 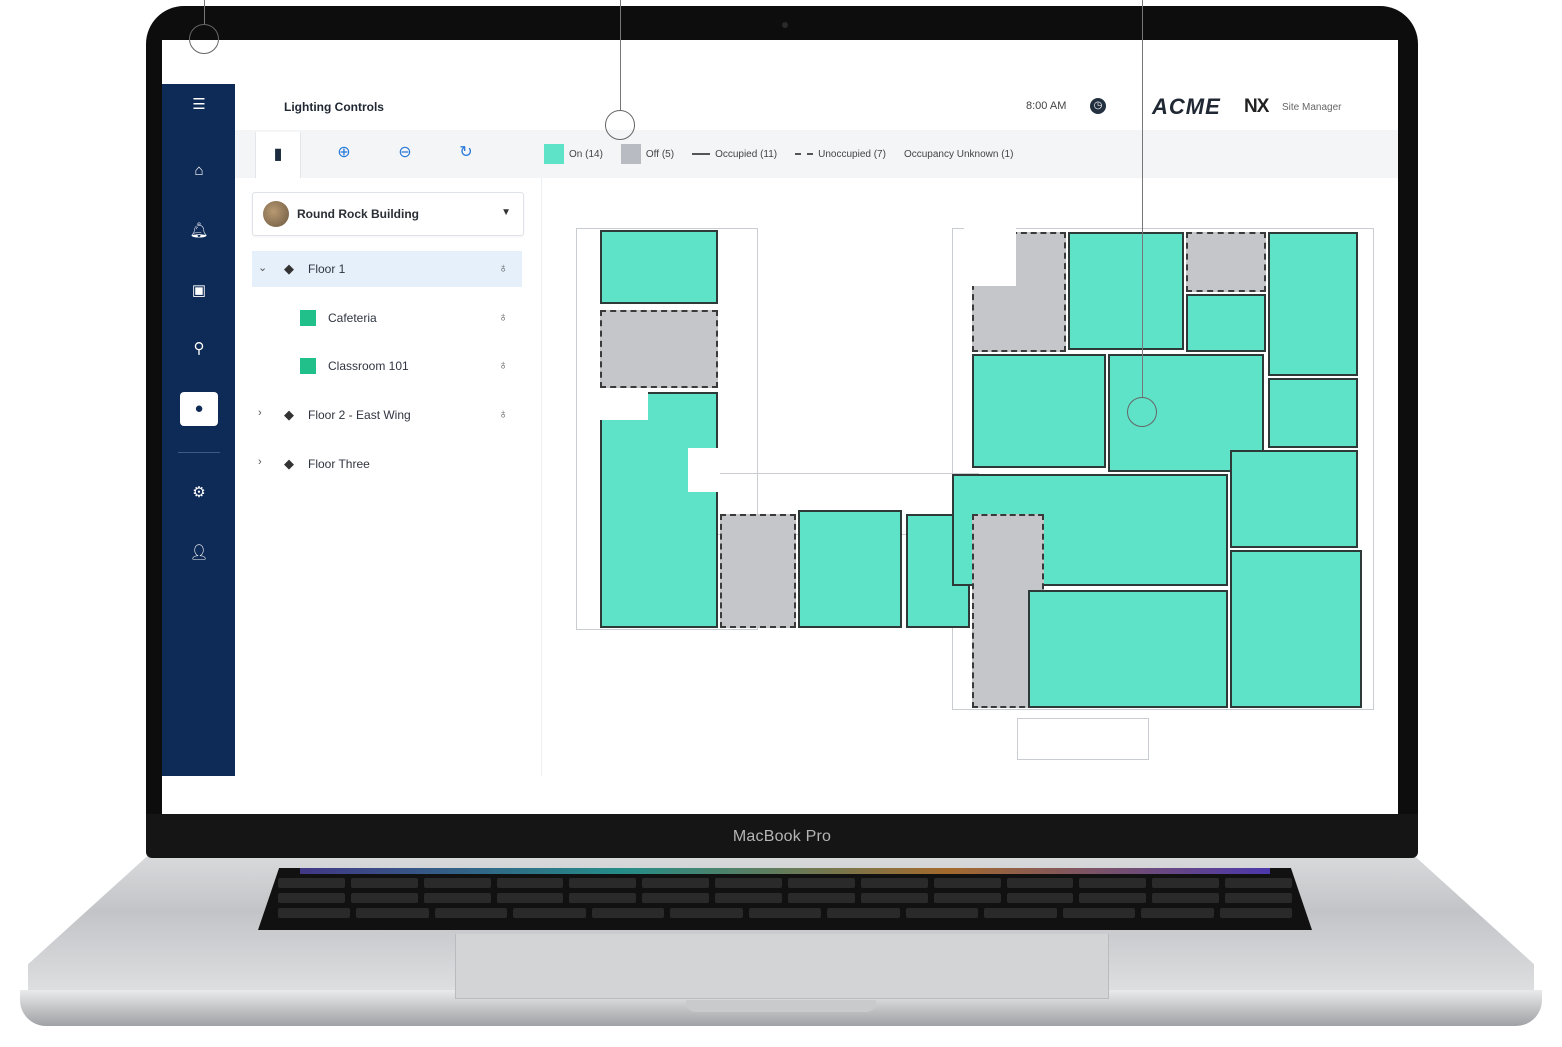 What do you see at coordinates (1186, 106) in the screenshot?
I see `acme-logo: ACME` at bounding box center [1186, 106].